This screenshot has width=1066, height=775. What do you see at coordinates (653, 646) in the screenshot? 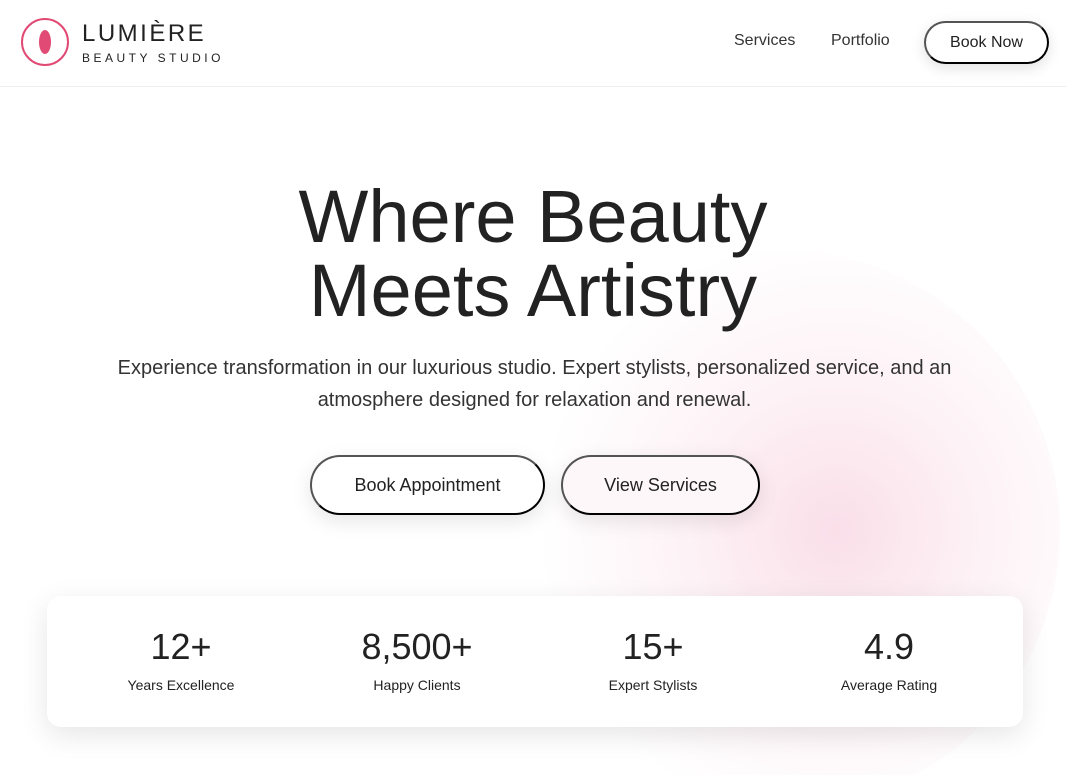
I see `stat-value: 15+` at bounding box center [653, 646].